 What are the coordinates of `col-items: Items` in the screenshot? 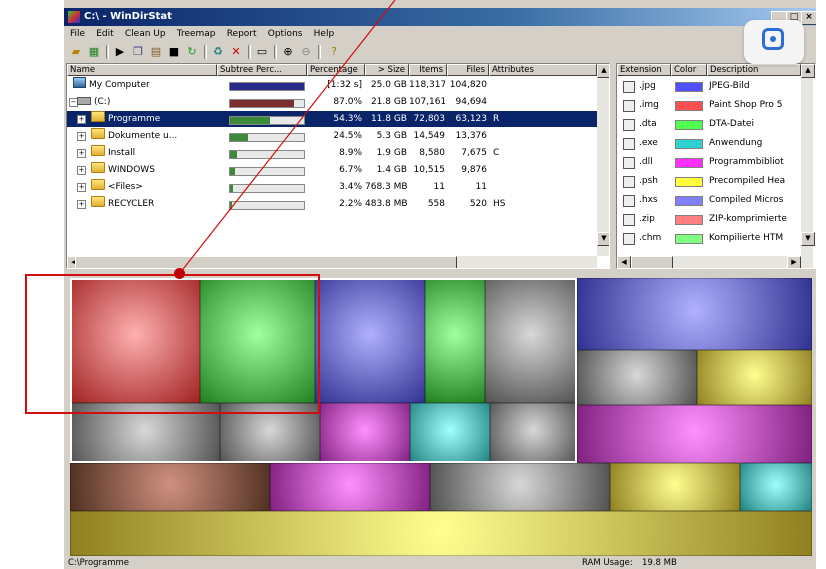 It's located at (428, 70).